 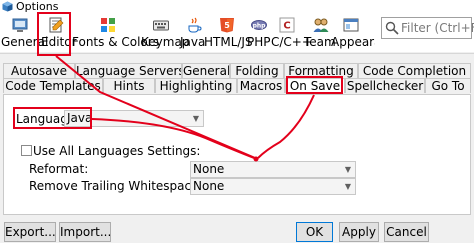 I want to click on php-icon: php, so click(x=259, y=25).